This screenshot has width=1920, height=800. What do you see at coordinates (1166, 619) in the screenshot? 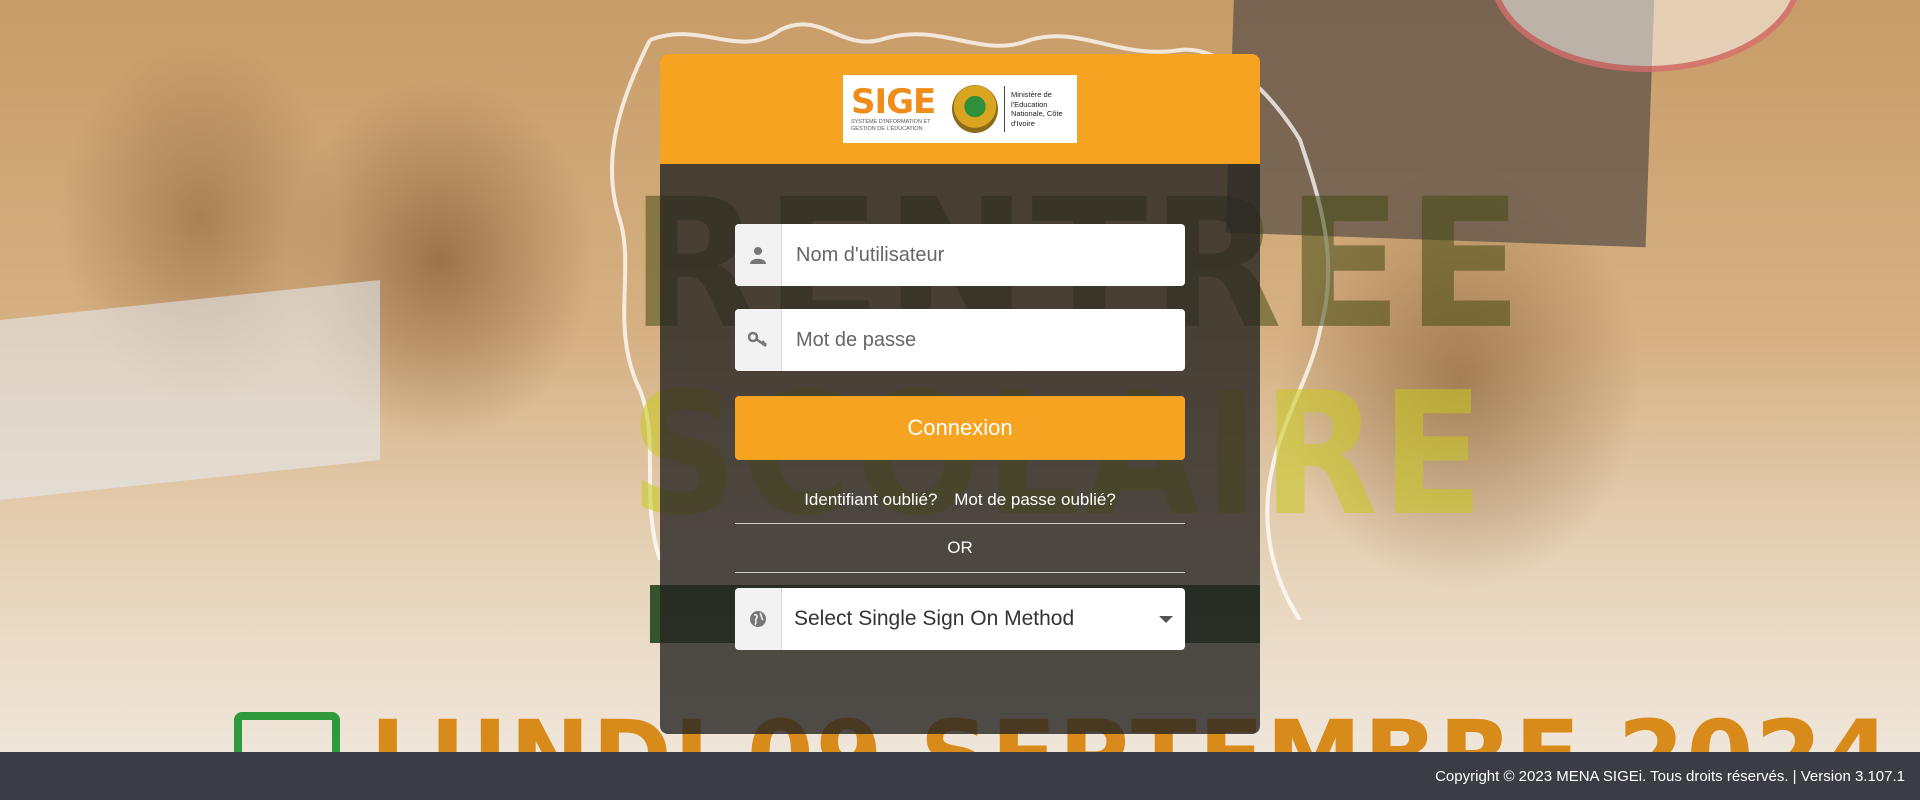
I see `caret-down-icon` at bounding box center [1166, 619].